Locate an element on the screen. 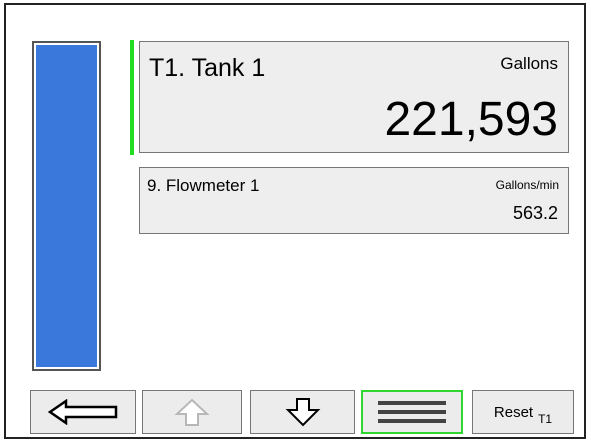 Image resolution: width=591 pixels, height=443 pixels. left-button is located at coordinates (83, 412).